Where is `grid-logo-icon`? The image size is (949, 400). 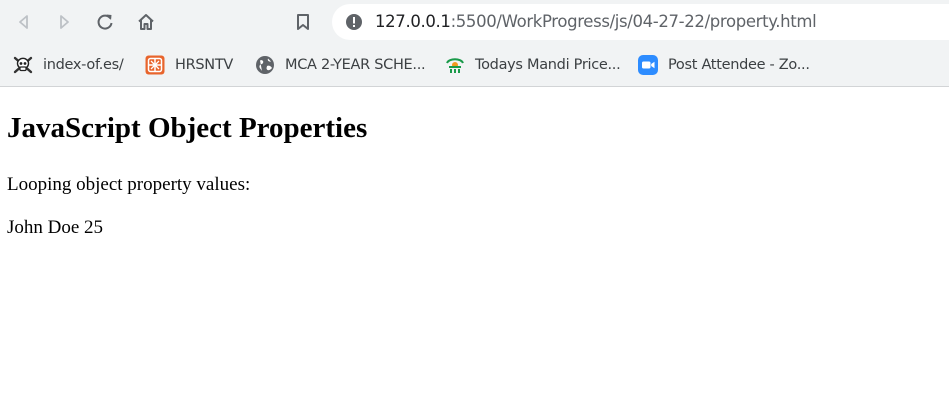 grid-logo-icon is located at coordinates (155, 65).